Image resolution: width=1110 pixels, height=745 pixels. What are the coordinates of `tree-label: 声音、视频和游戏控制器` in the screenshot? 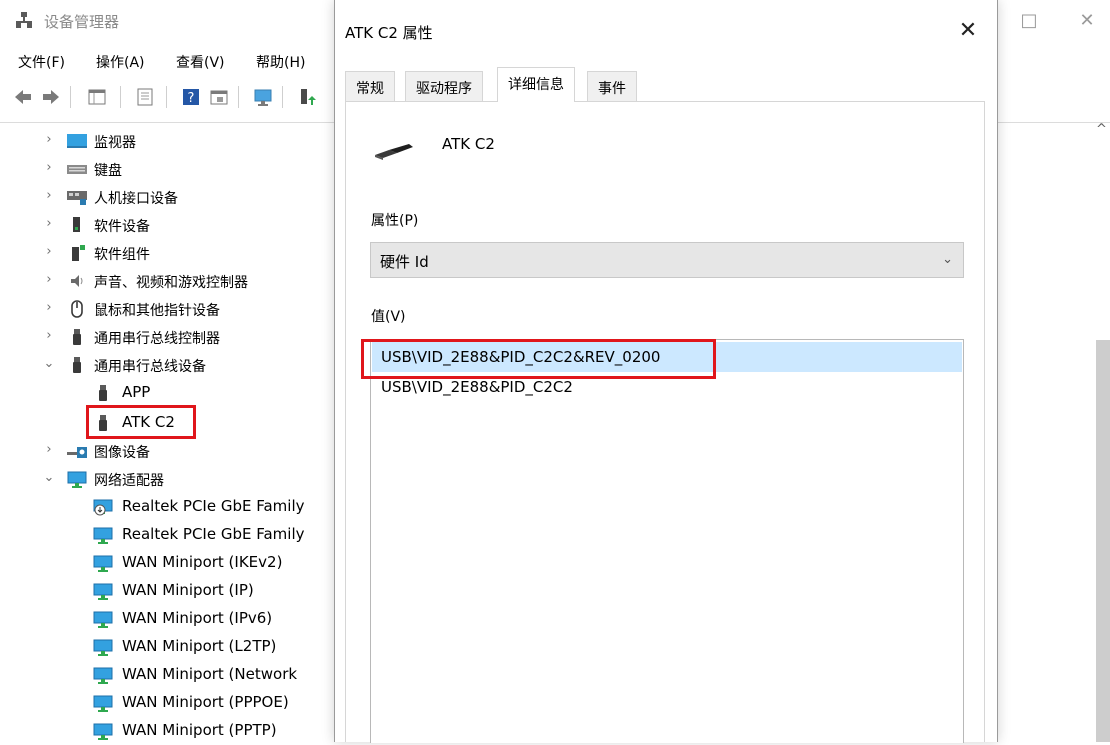 It's located at (171, 283).